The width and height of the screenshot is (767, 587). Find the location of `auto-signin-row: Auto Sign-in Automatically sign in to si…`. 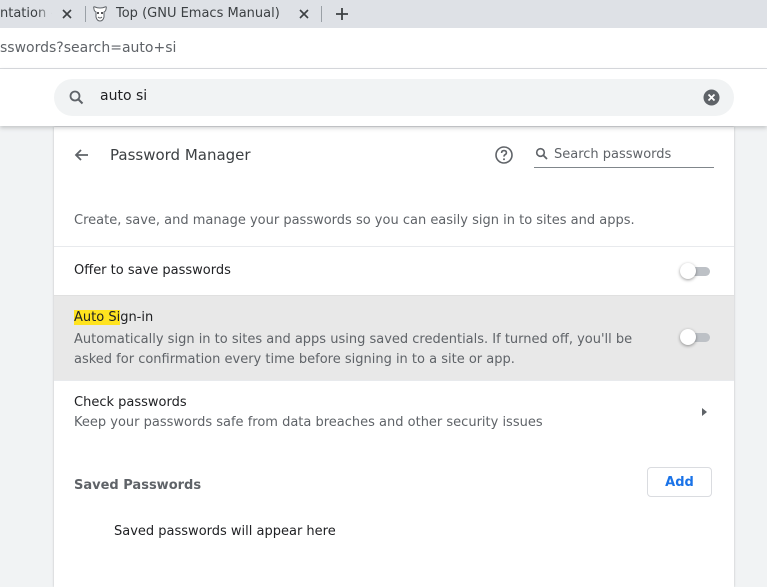

auto-signin-row: Auto Sign-in Automatically sign in to si… is located at coordinates (394, 337).